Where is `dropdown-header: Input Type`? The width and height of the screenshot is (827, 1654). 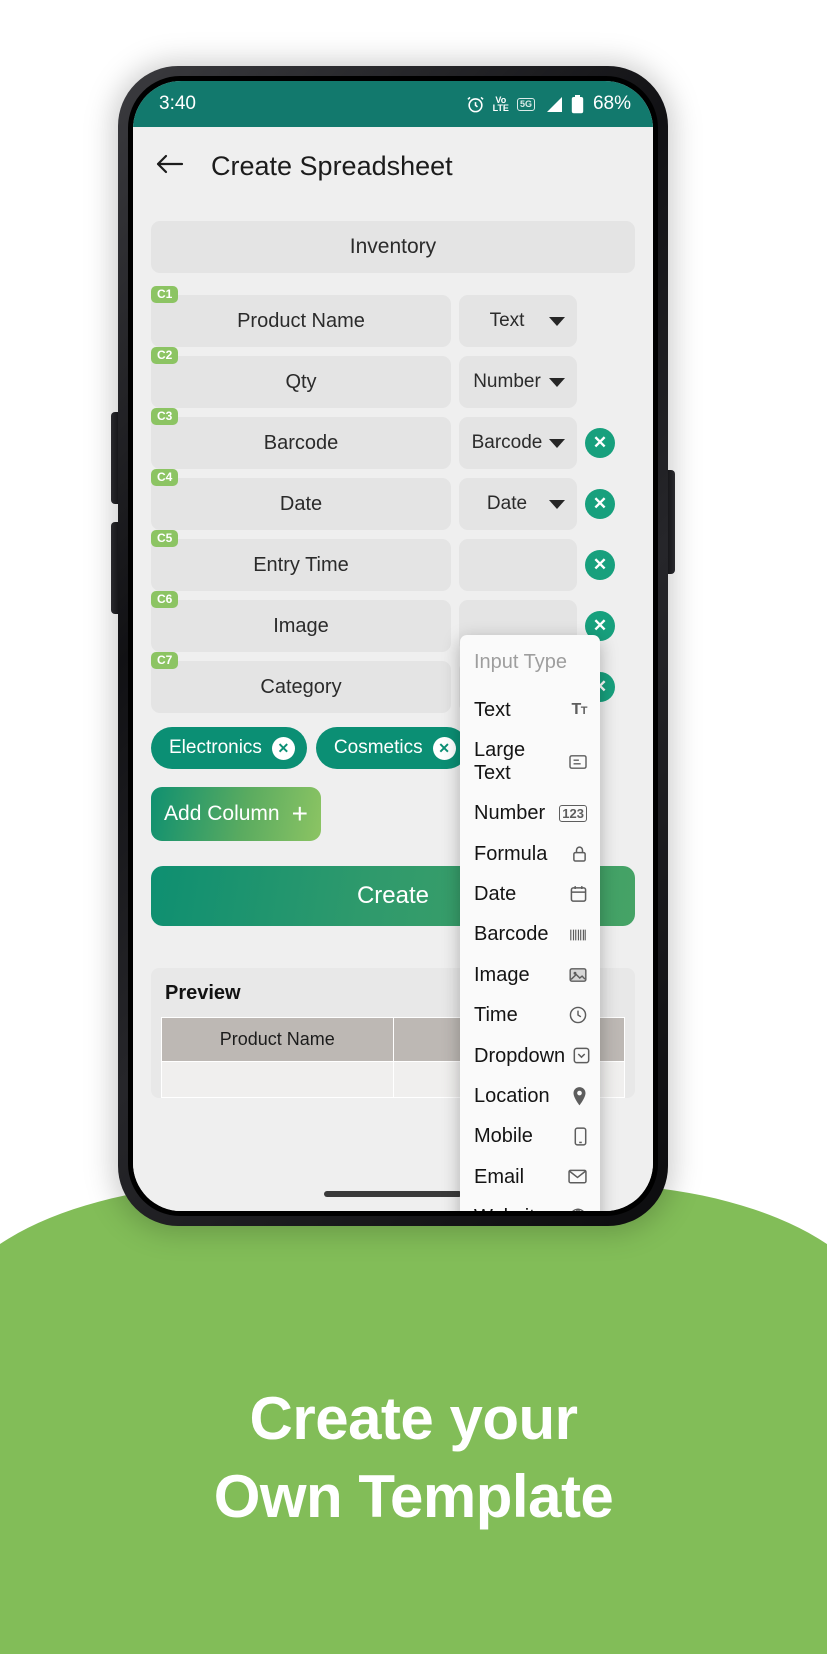
dropdown-header: Input Type is located at coordinates (521, 662).